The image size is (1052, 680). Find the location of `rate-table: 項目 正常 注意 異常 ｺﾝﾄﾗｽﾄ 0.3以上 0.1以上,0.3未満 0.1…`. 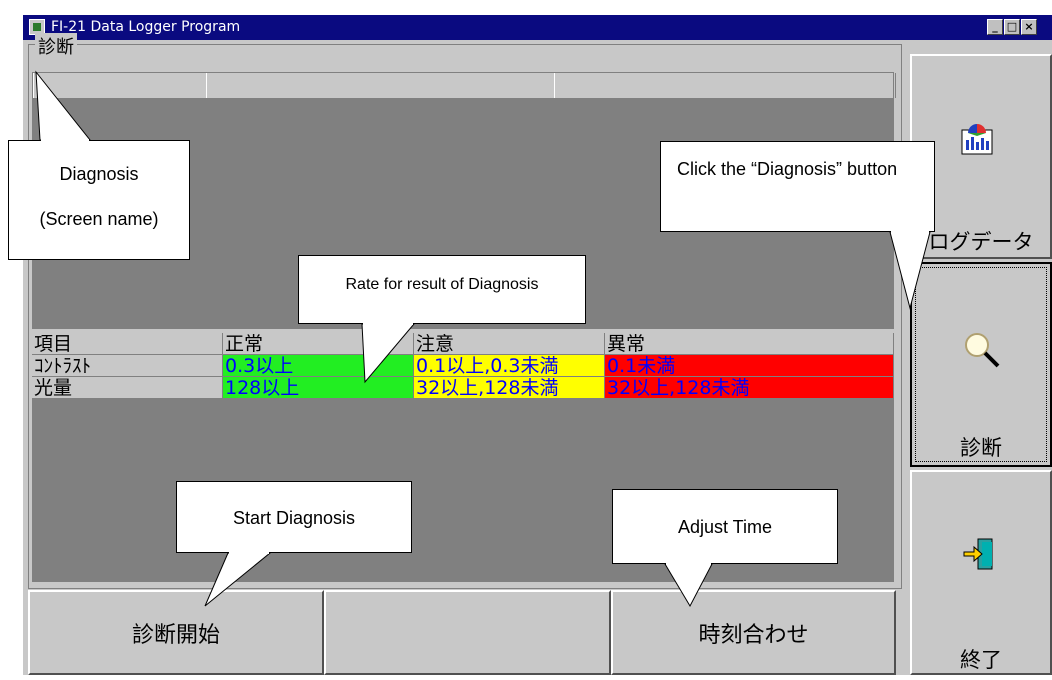

rate-table: 項目 正常 注意 異常 ｺﾝﾄﾗｽﾄ 0.3以上 0.1以上,0.3未満 0.1… is located at coordinates (463, 376).